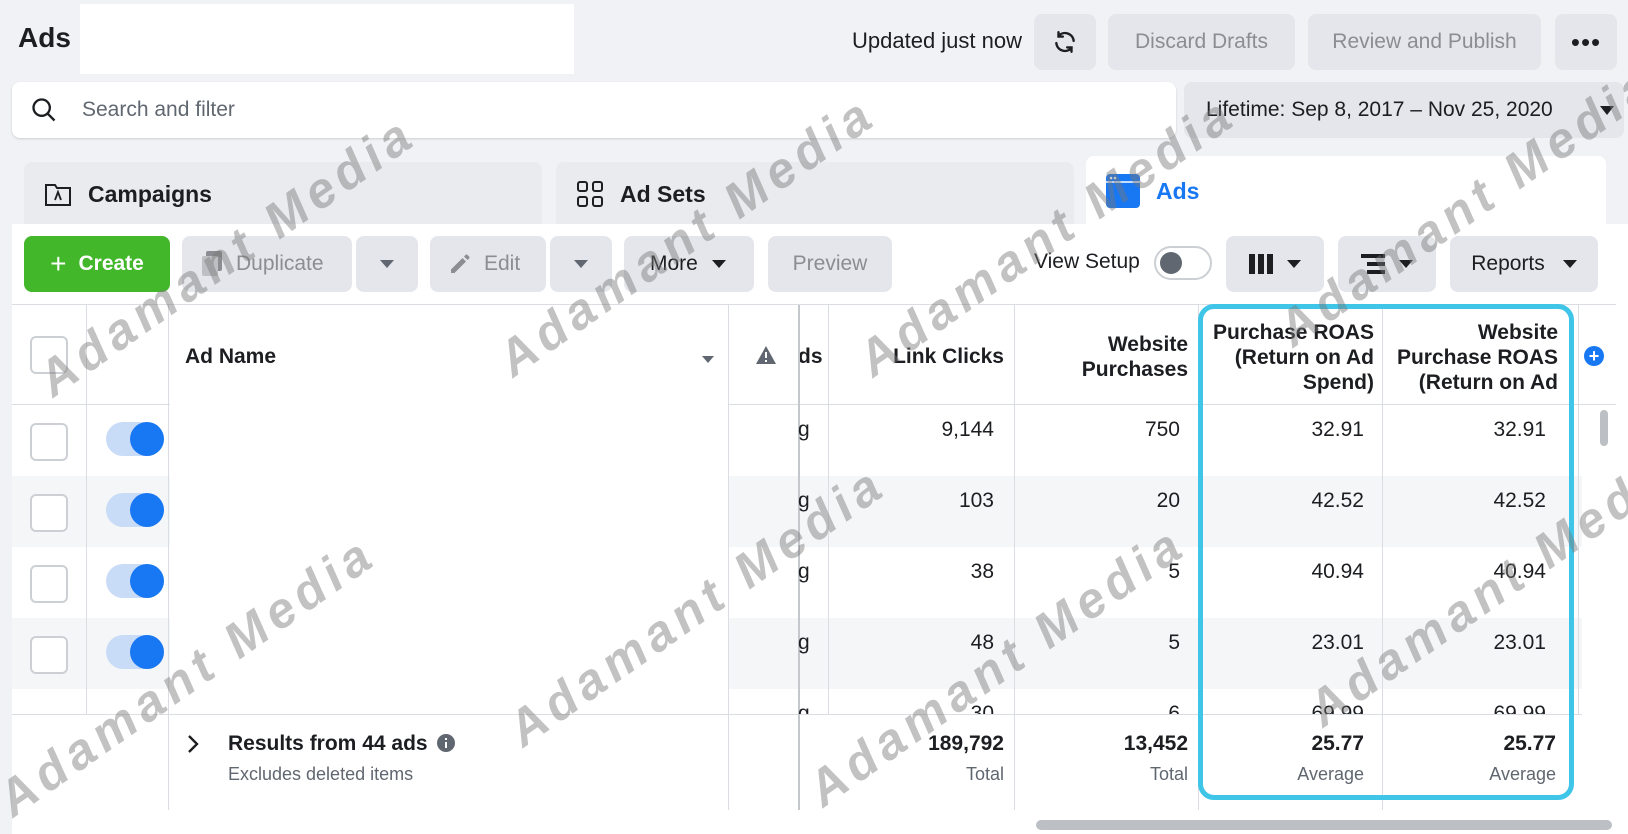 Image resolution: width=1628 pixels, height=834 pixels. I want to click on link-clicks-cell: 9,144, so click(967, 429).